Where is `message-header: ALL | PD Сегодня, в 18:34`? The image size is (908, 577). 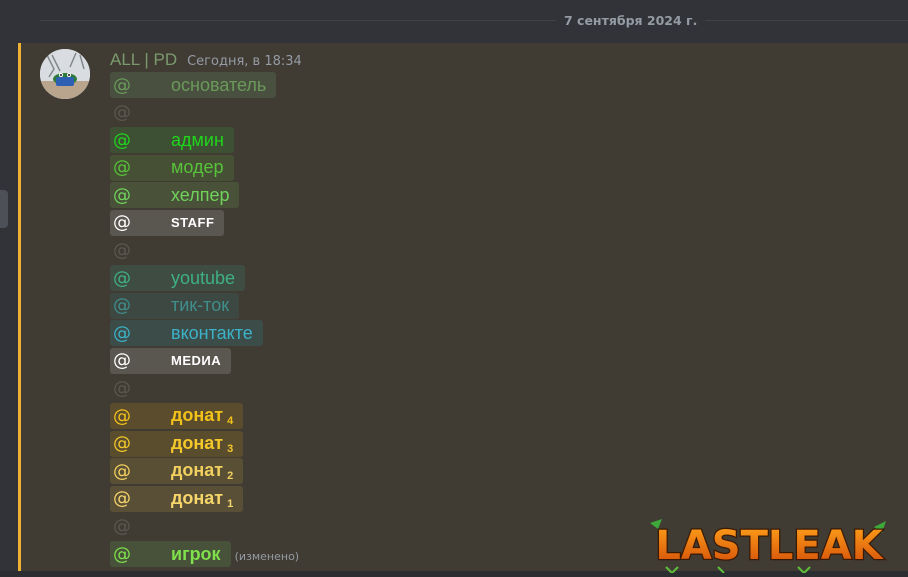 message-header: ALL | PD Сегодня, в 18:34 is located at coordinates (206, 61).